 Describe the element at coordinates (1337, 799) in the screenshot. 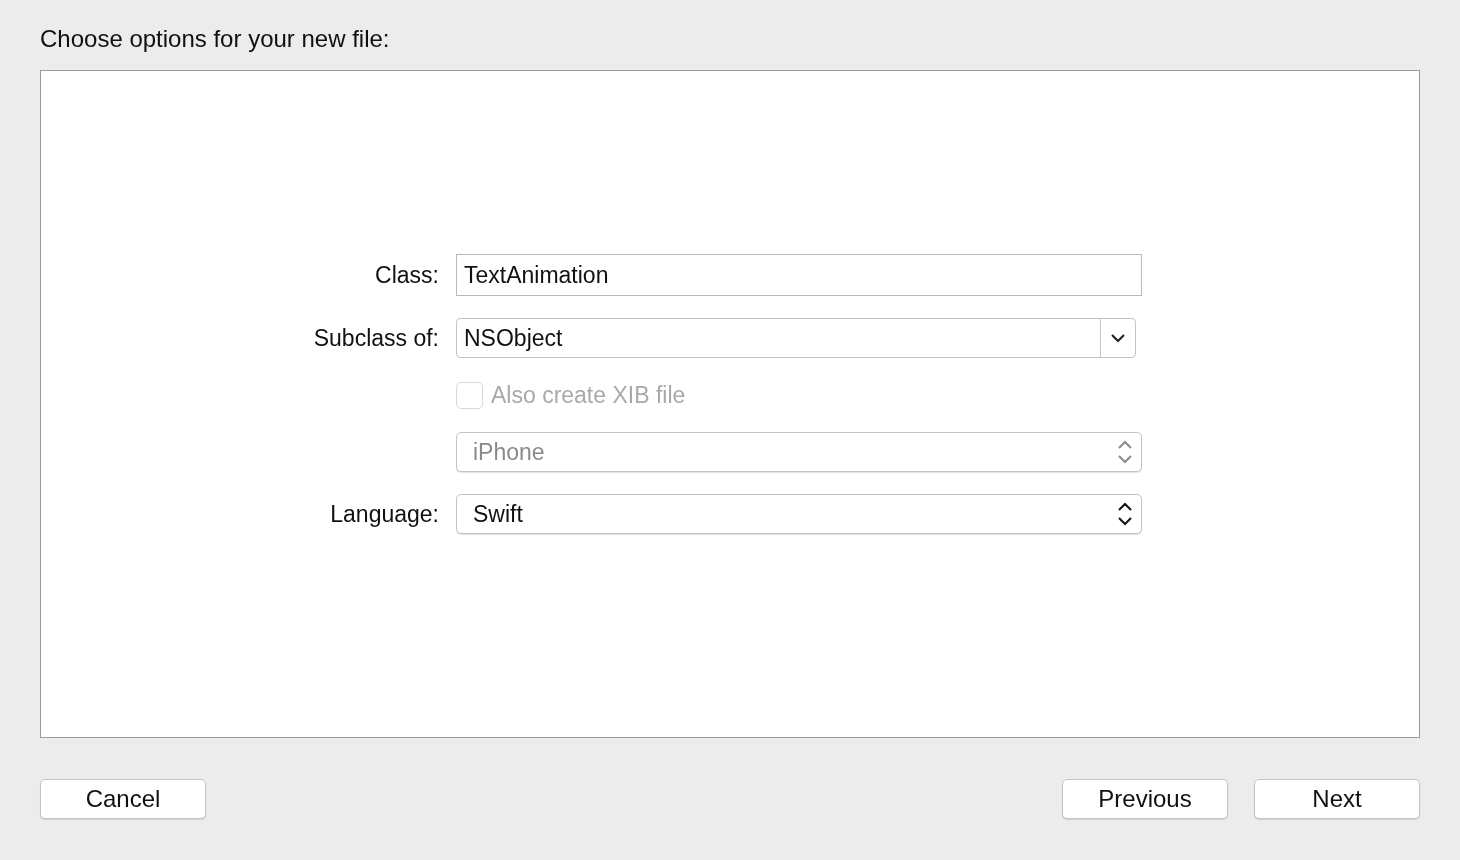

I see `dialog-button: Next` at that location.